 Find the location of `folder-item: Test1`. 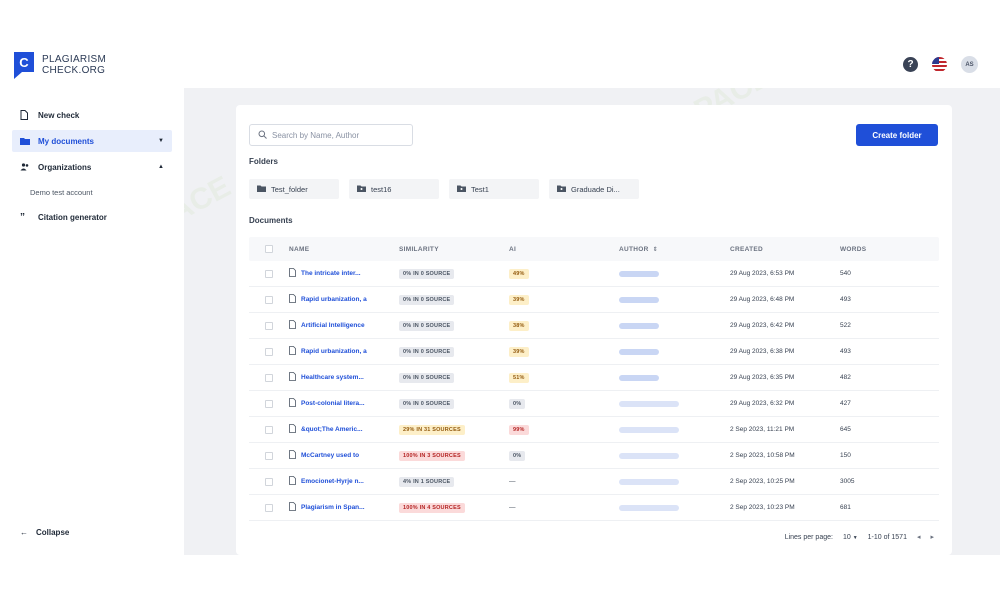

folder-item: Test1 is located at coordinates (494, 189).